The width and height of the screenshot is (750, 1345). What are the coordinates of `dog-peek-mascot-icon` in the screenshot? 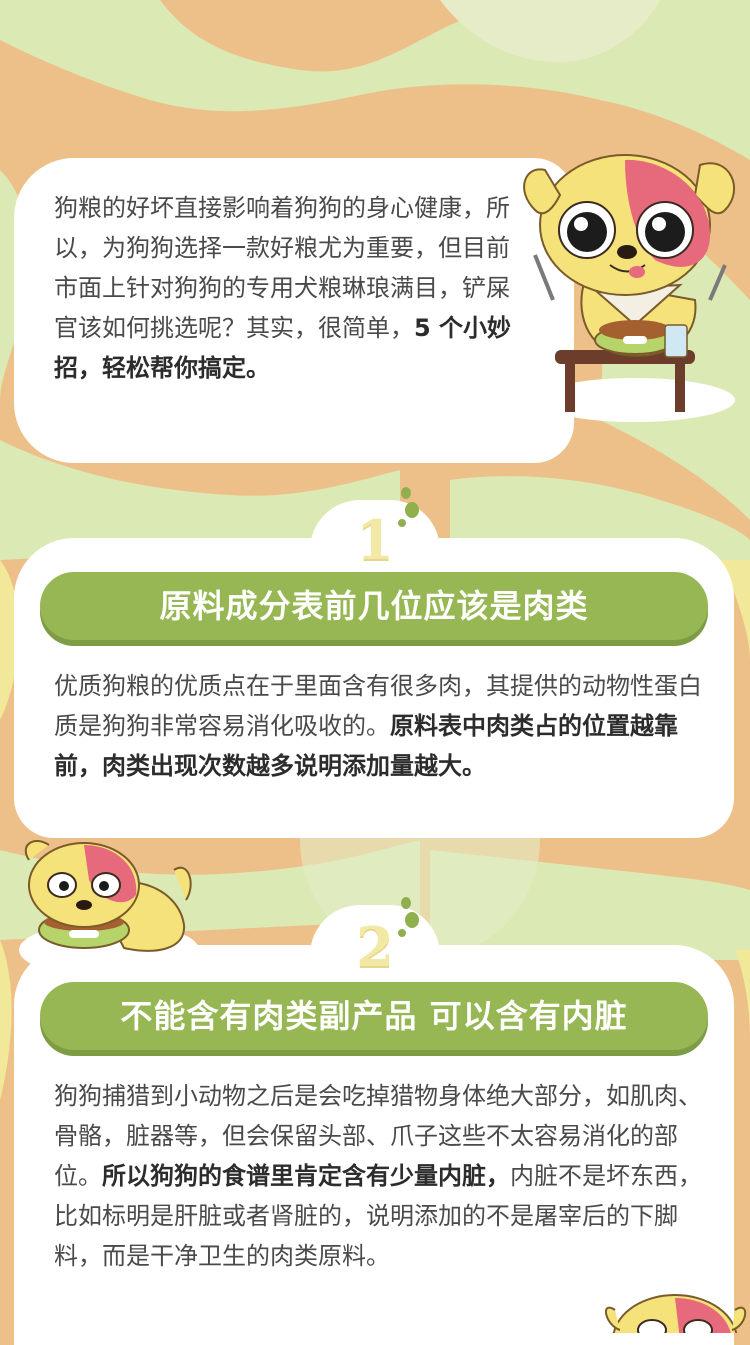 It's located at (676, 1313).